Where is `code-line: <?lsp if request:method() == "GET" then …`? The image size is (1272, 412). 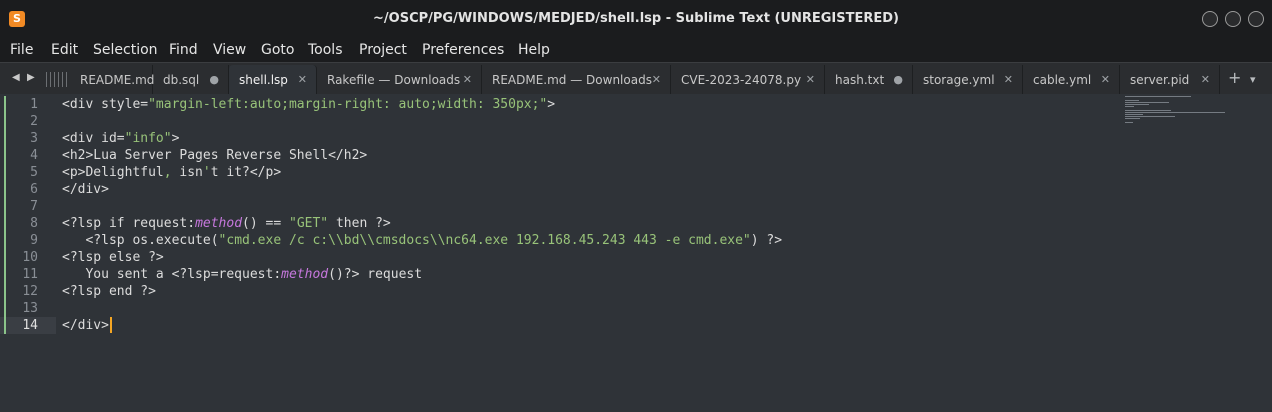 code-line: <?lsp if request:method() == "GET" then … is located at coordinates (226, 223).